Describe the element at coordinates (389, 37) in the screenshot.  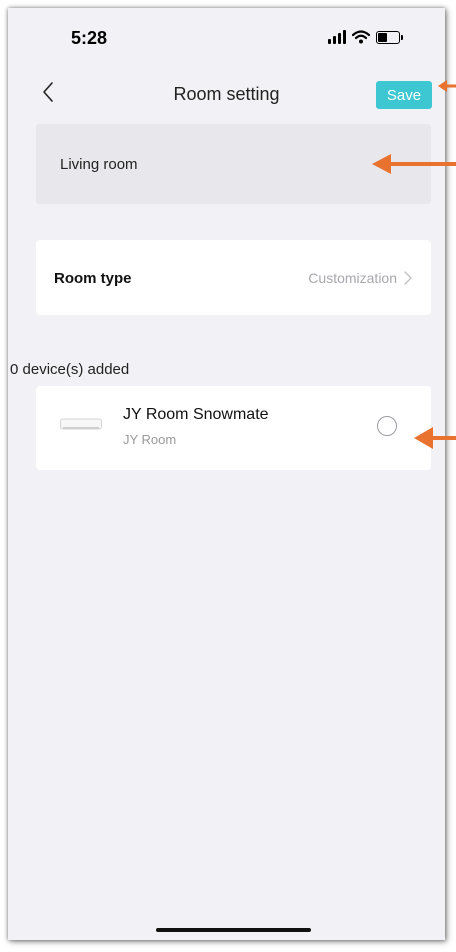
I see `battery-icon` at that location.